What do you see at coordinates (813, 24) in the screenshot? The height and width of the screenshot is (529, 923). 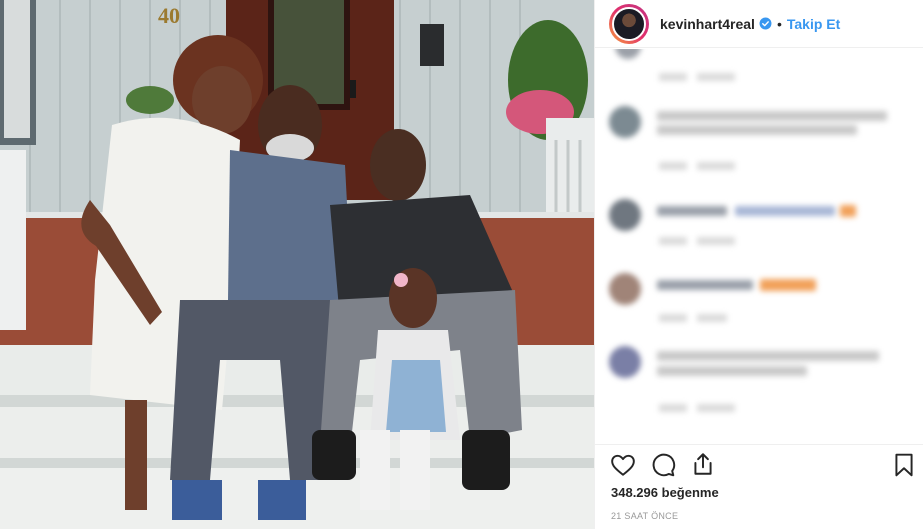 I see `follow-button: Takip Et` at bounding box center [813, 24].